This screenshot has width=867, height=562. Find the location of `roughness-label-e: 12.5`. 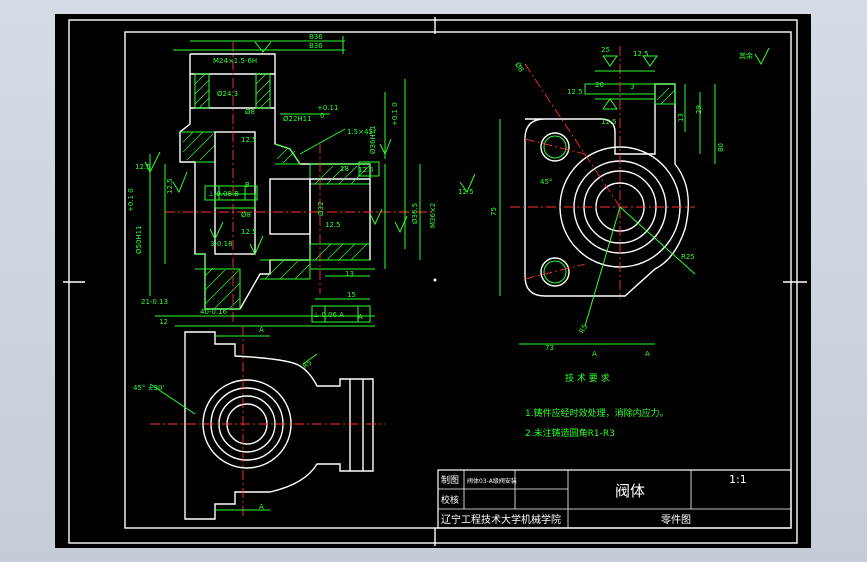

roughness-label-e: 12.5 is located at coordinates (466, 192).